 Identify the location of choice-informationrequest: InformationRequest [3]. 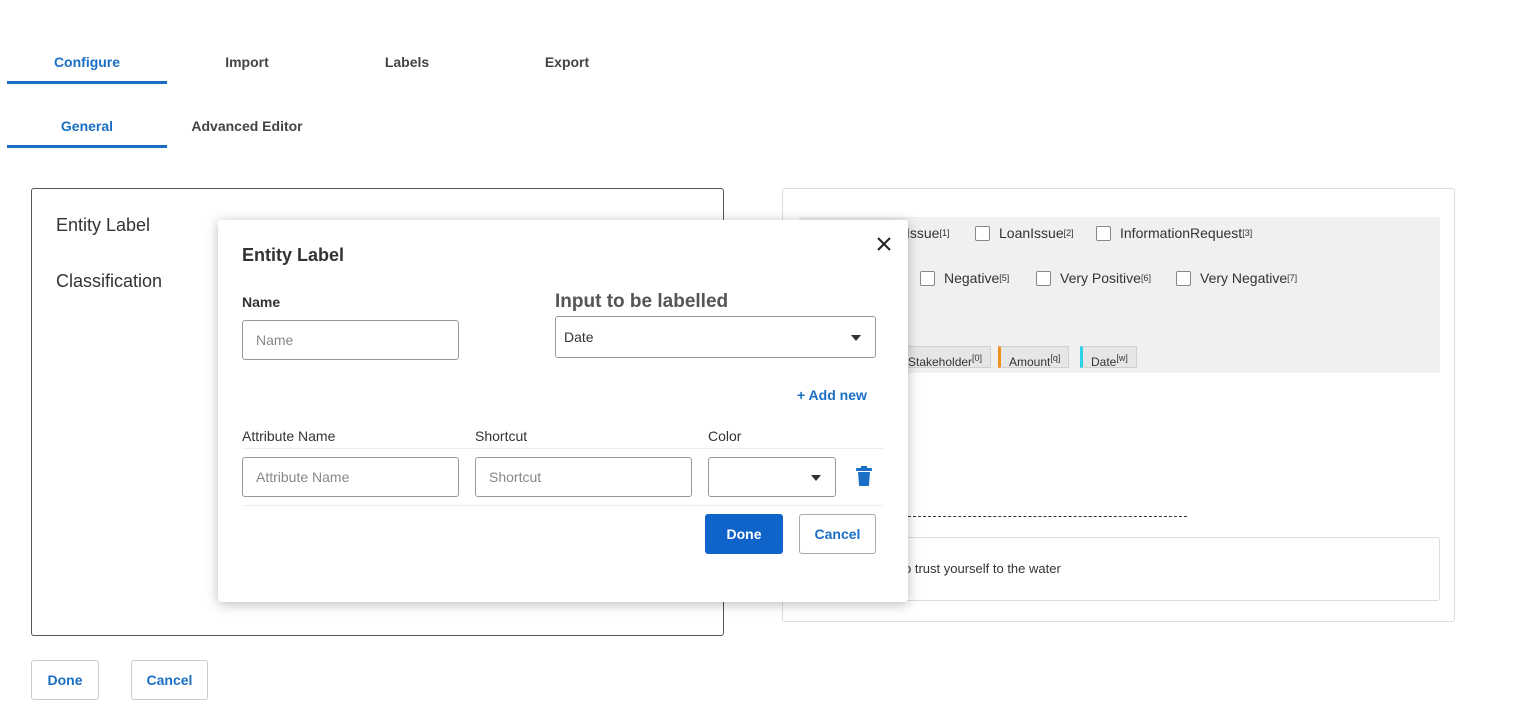
(1174, 233).